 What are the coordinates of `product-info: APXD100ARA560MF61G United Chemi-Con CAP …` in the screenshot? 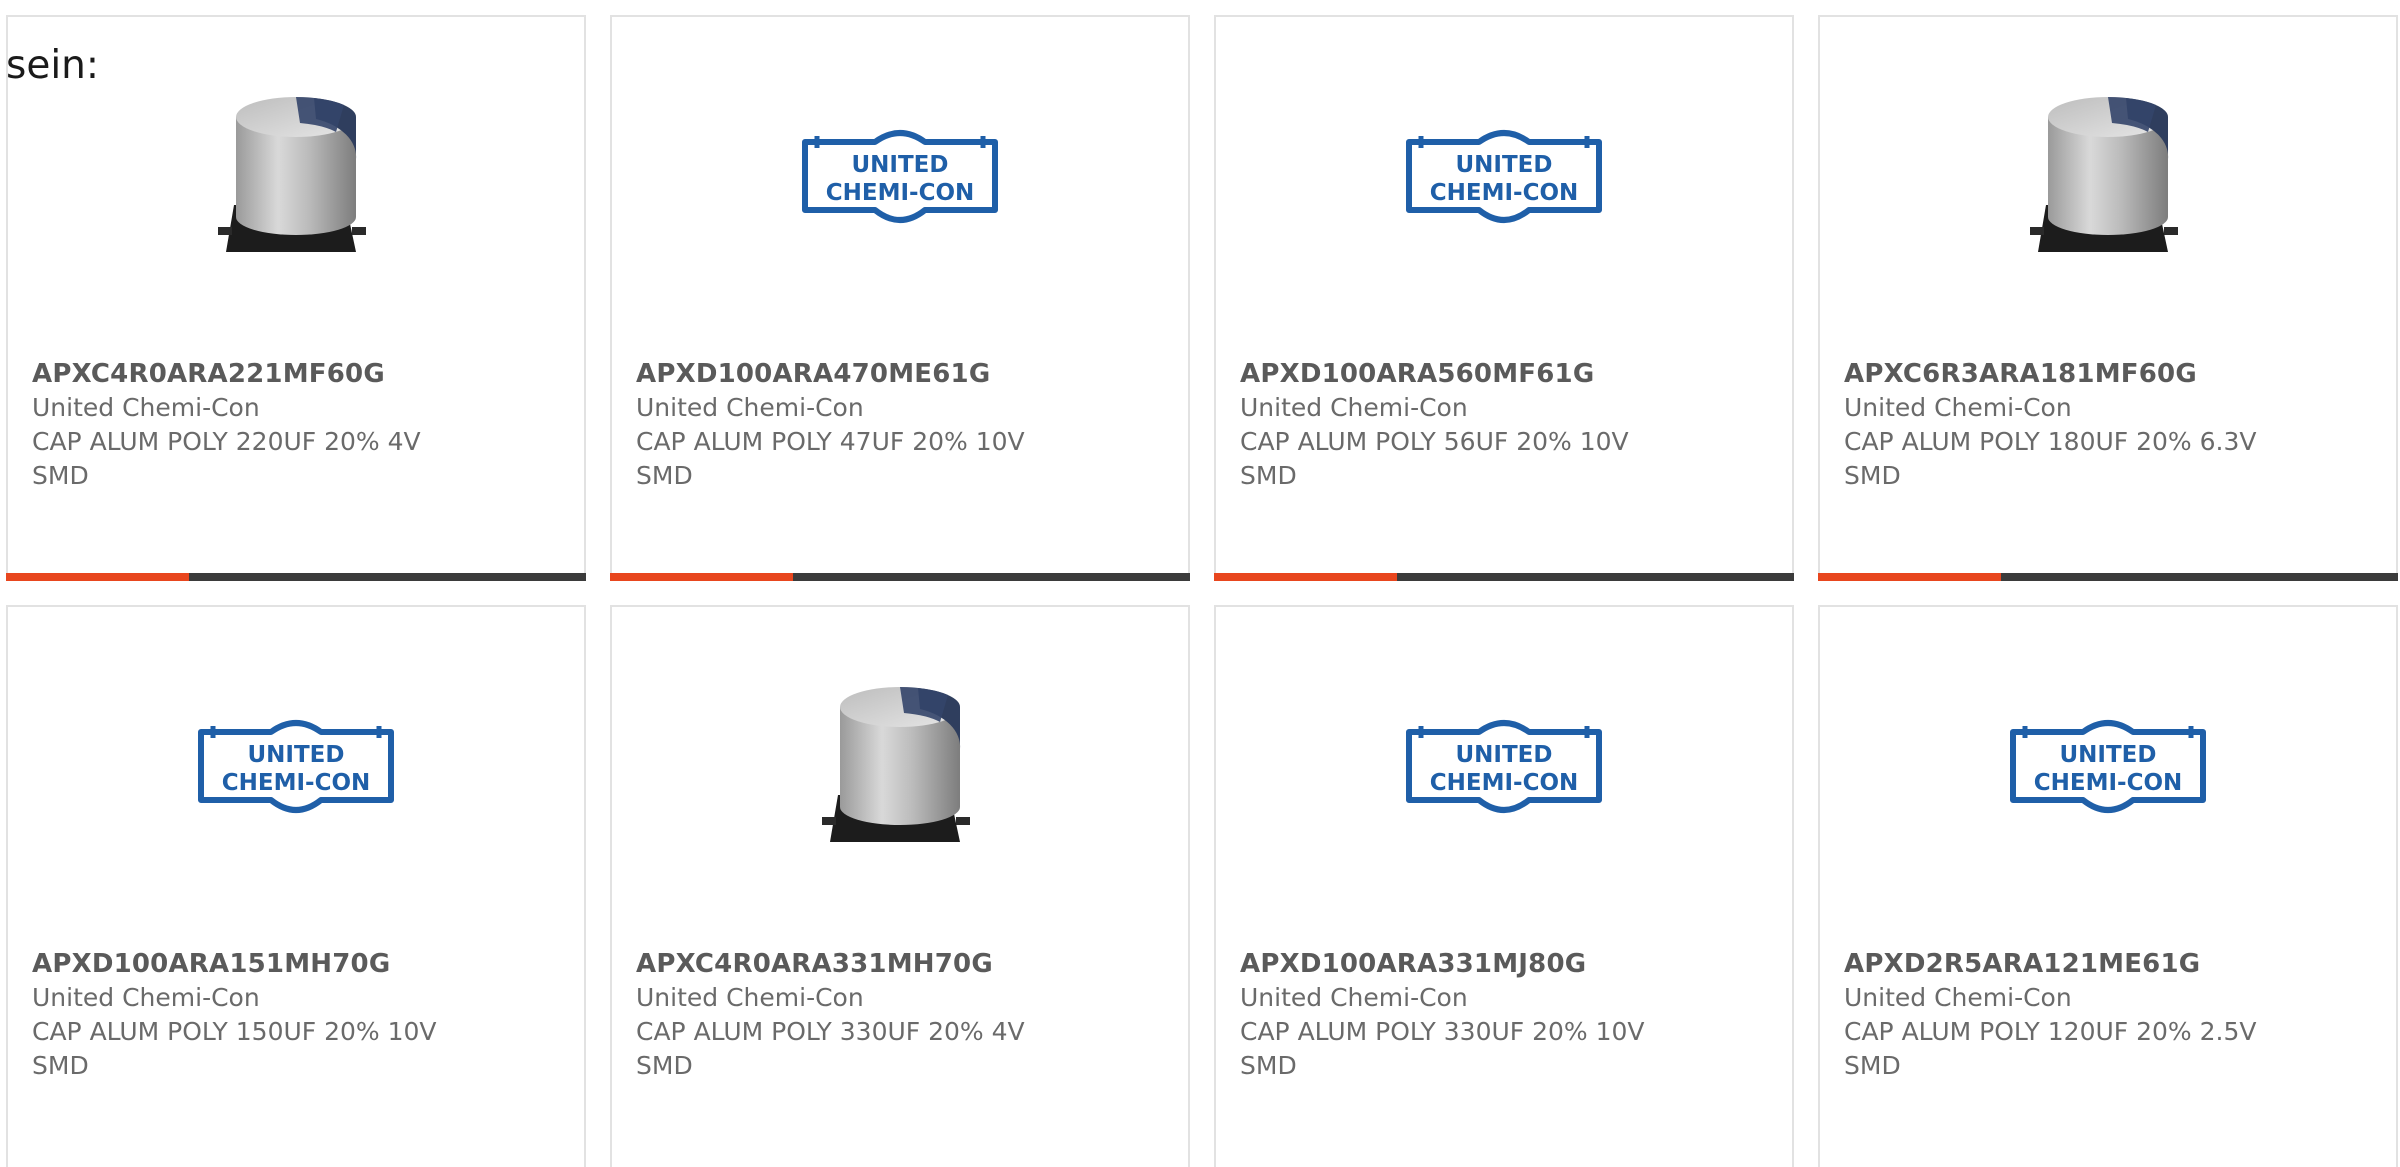 It's located at (1506, 425).